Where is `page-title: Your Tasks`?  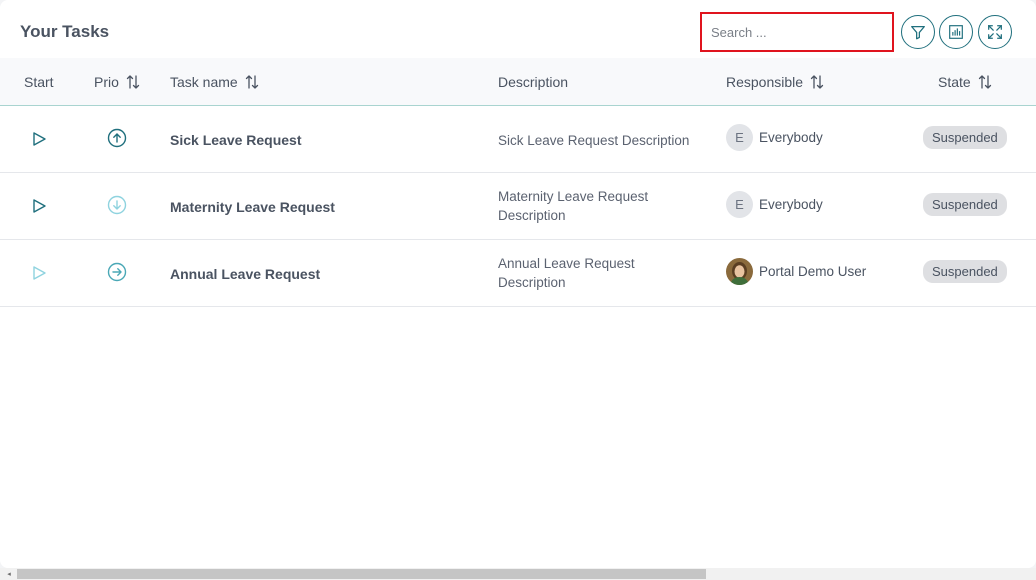
page-title: Your Tasks is located at coordinates (65, 31).